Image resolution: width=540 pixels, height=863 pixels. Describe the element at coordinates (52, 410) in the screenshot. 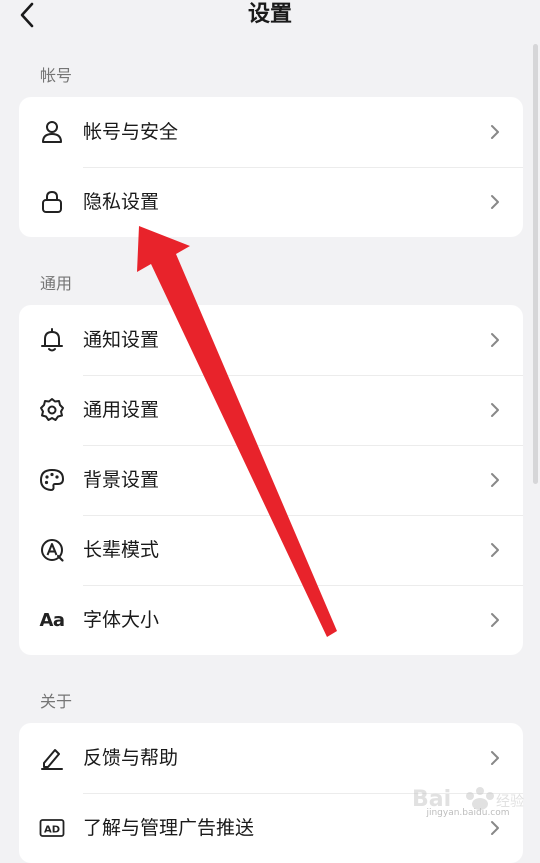

I see `gear-icon` at that location.